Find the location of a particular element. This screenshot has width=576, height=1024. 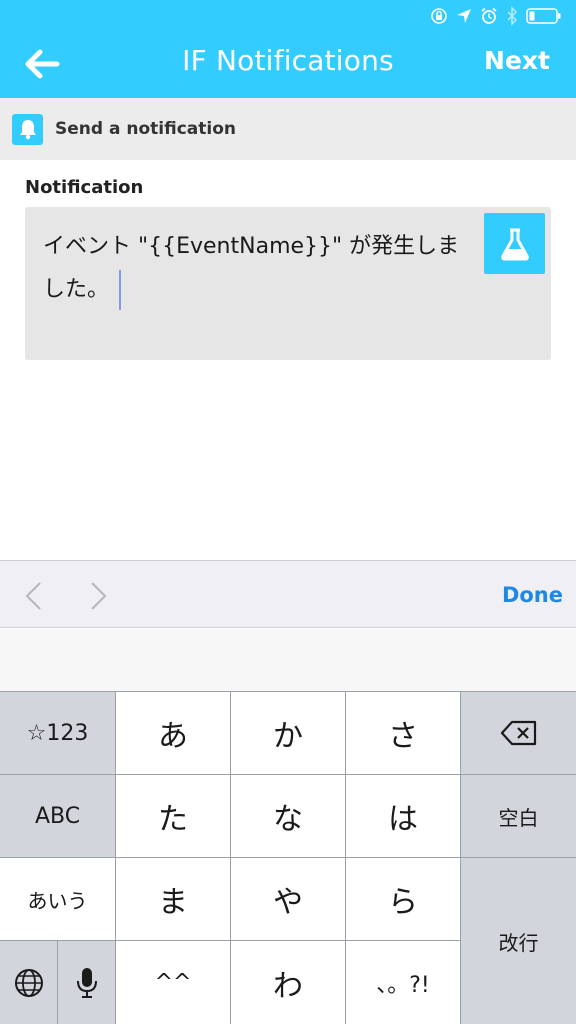

notification-field-label: Notification is located at coordinates (84, 187).